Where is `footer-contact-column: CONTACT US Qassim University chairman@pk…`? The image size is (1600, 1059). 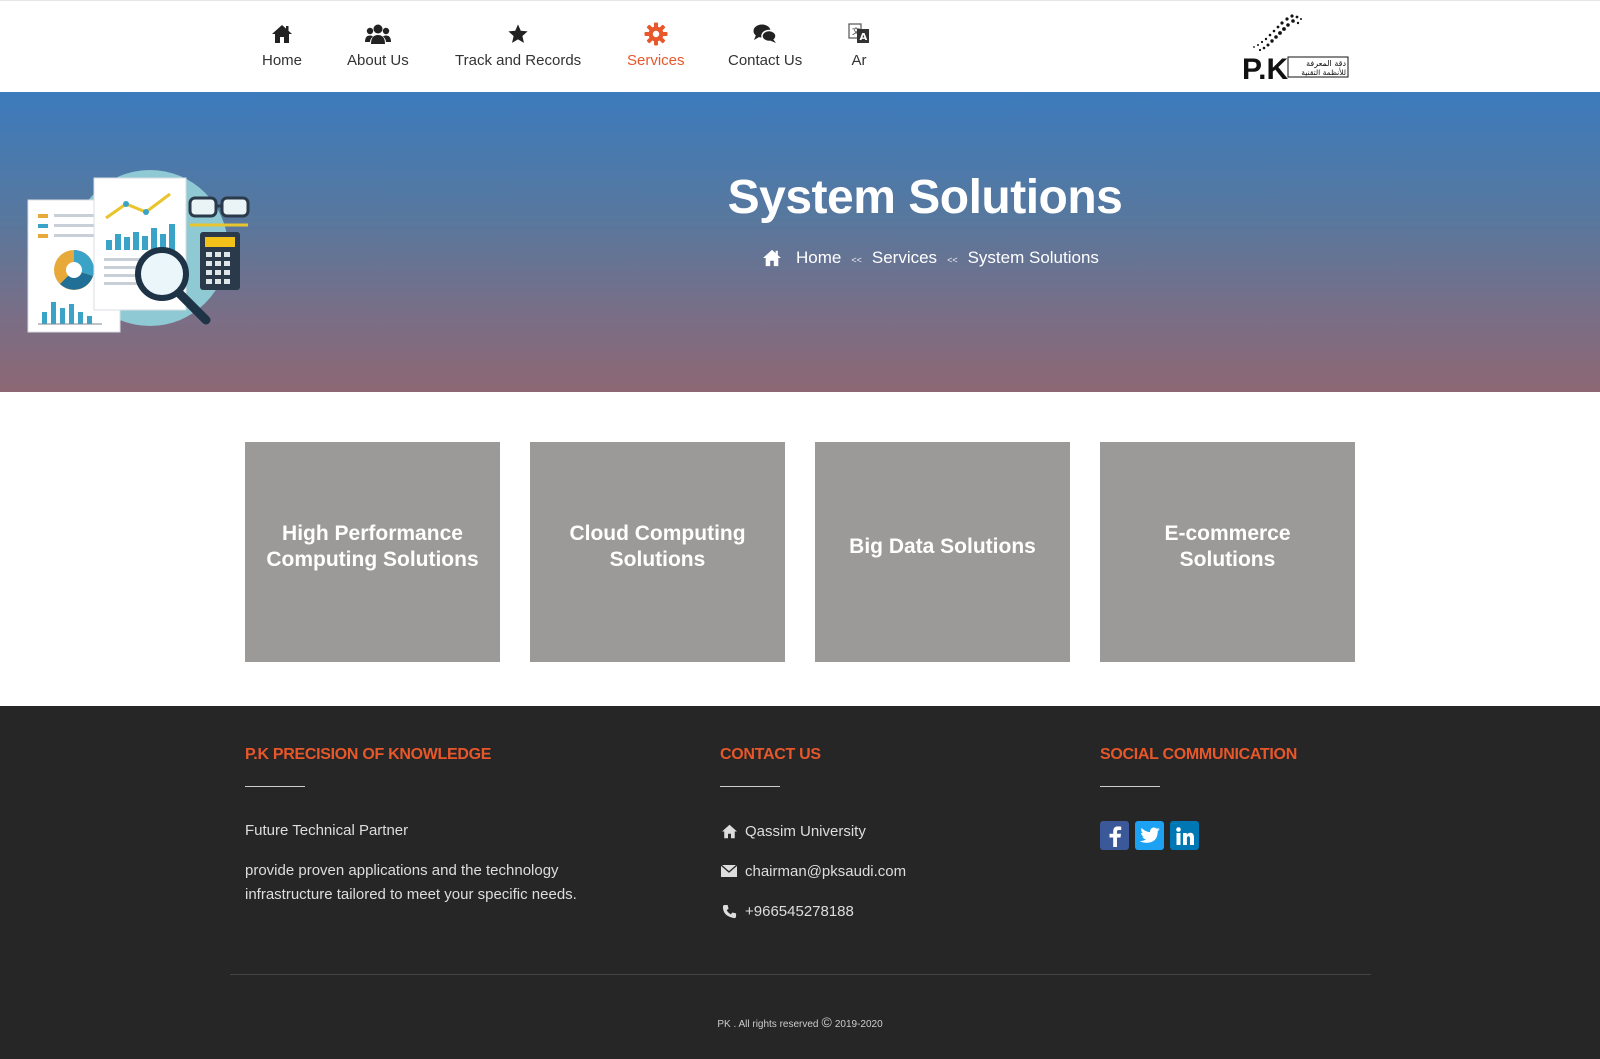
footer-contact-column: CONTACT US Qassim University chairman@pk… is located at coordinates (880, 834).